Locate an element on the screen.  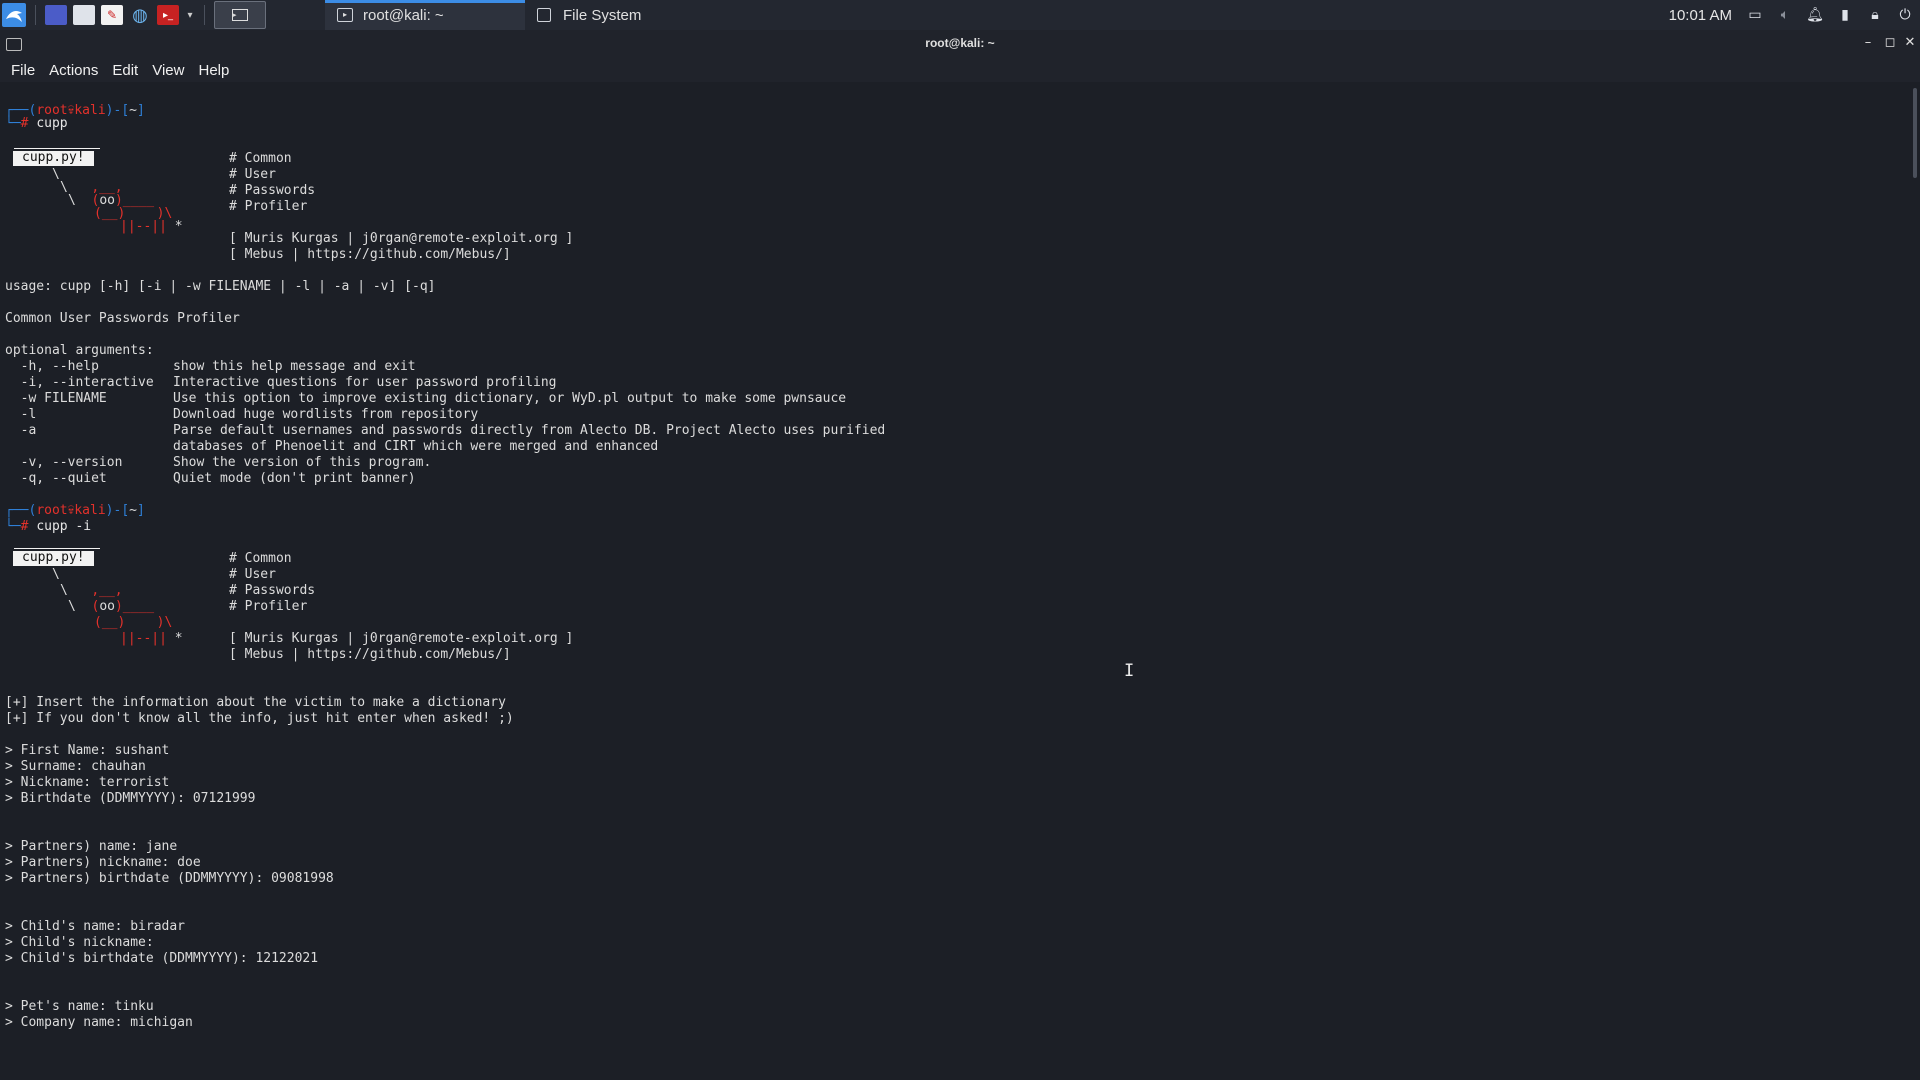
option-flag: -q, --quiet is located at coordinates (56, 478).